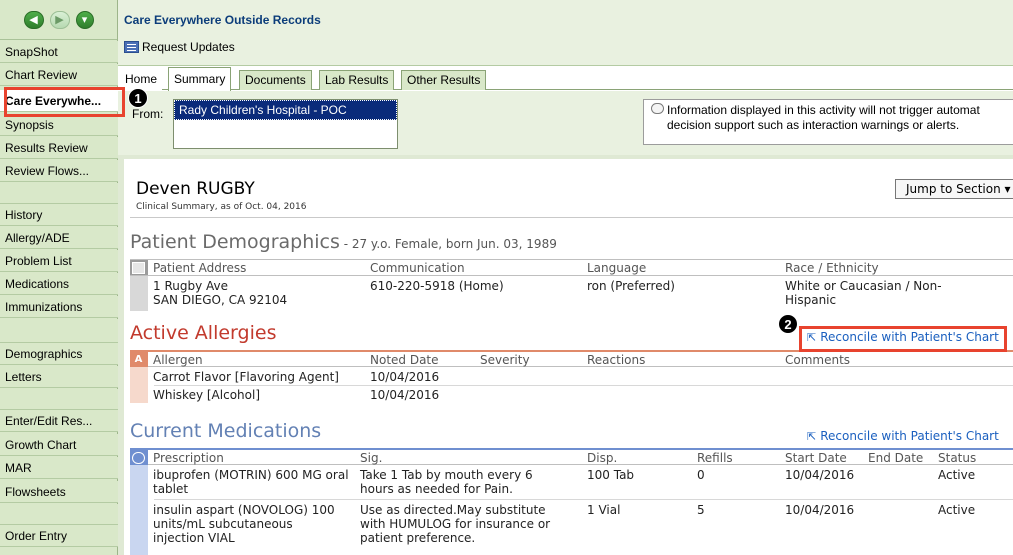  I want to click on back-arrow-icon: ◀, so click(33, 19).